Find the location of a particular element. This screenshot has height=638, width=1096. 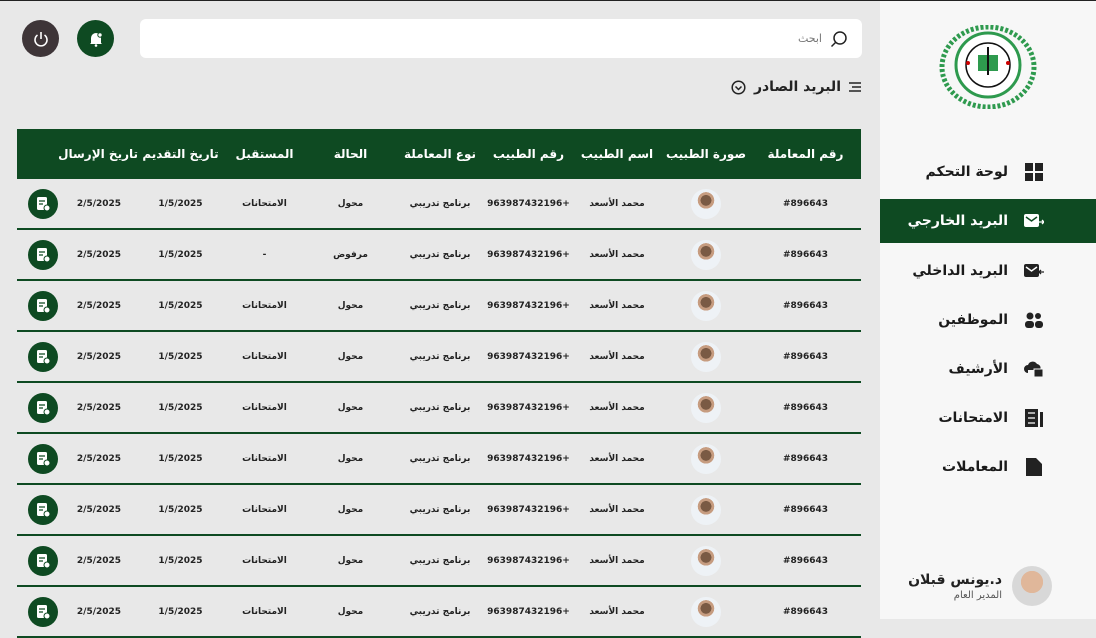

sidebar-item-label: الامتحانات is located at coordinates (973, 418).